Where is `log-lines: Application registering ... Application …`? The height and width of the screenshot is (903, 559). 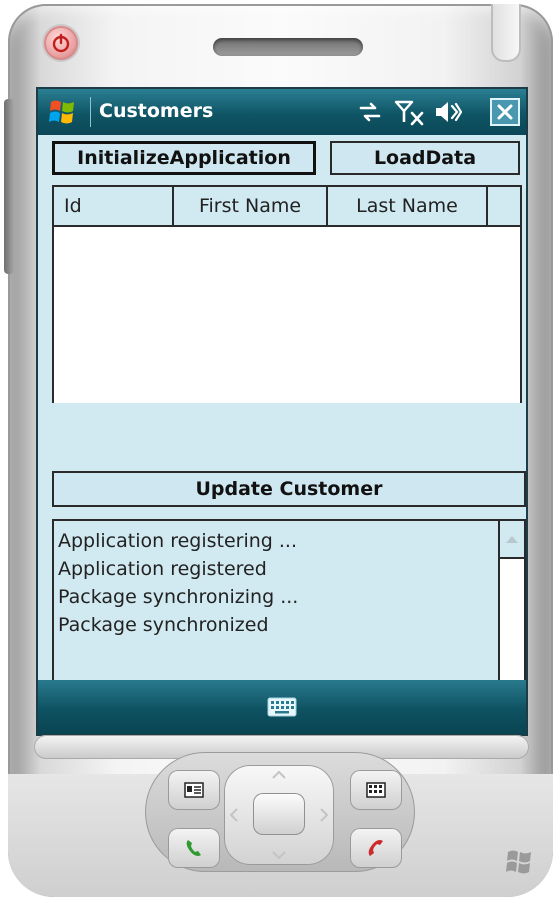
log-lines: Application registering ... Application … is located at coordinates (178, 583).